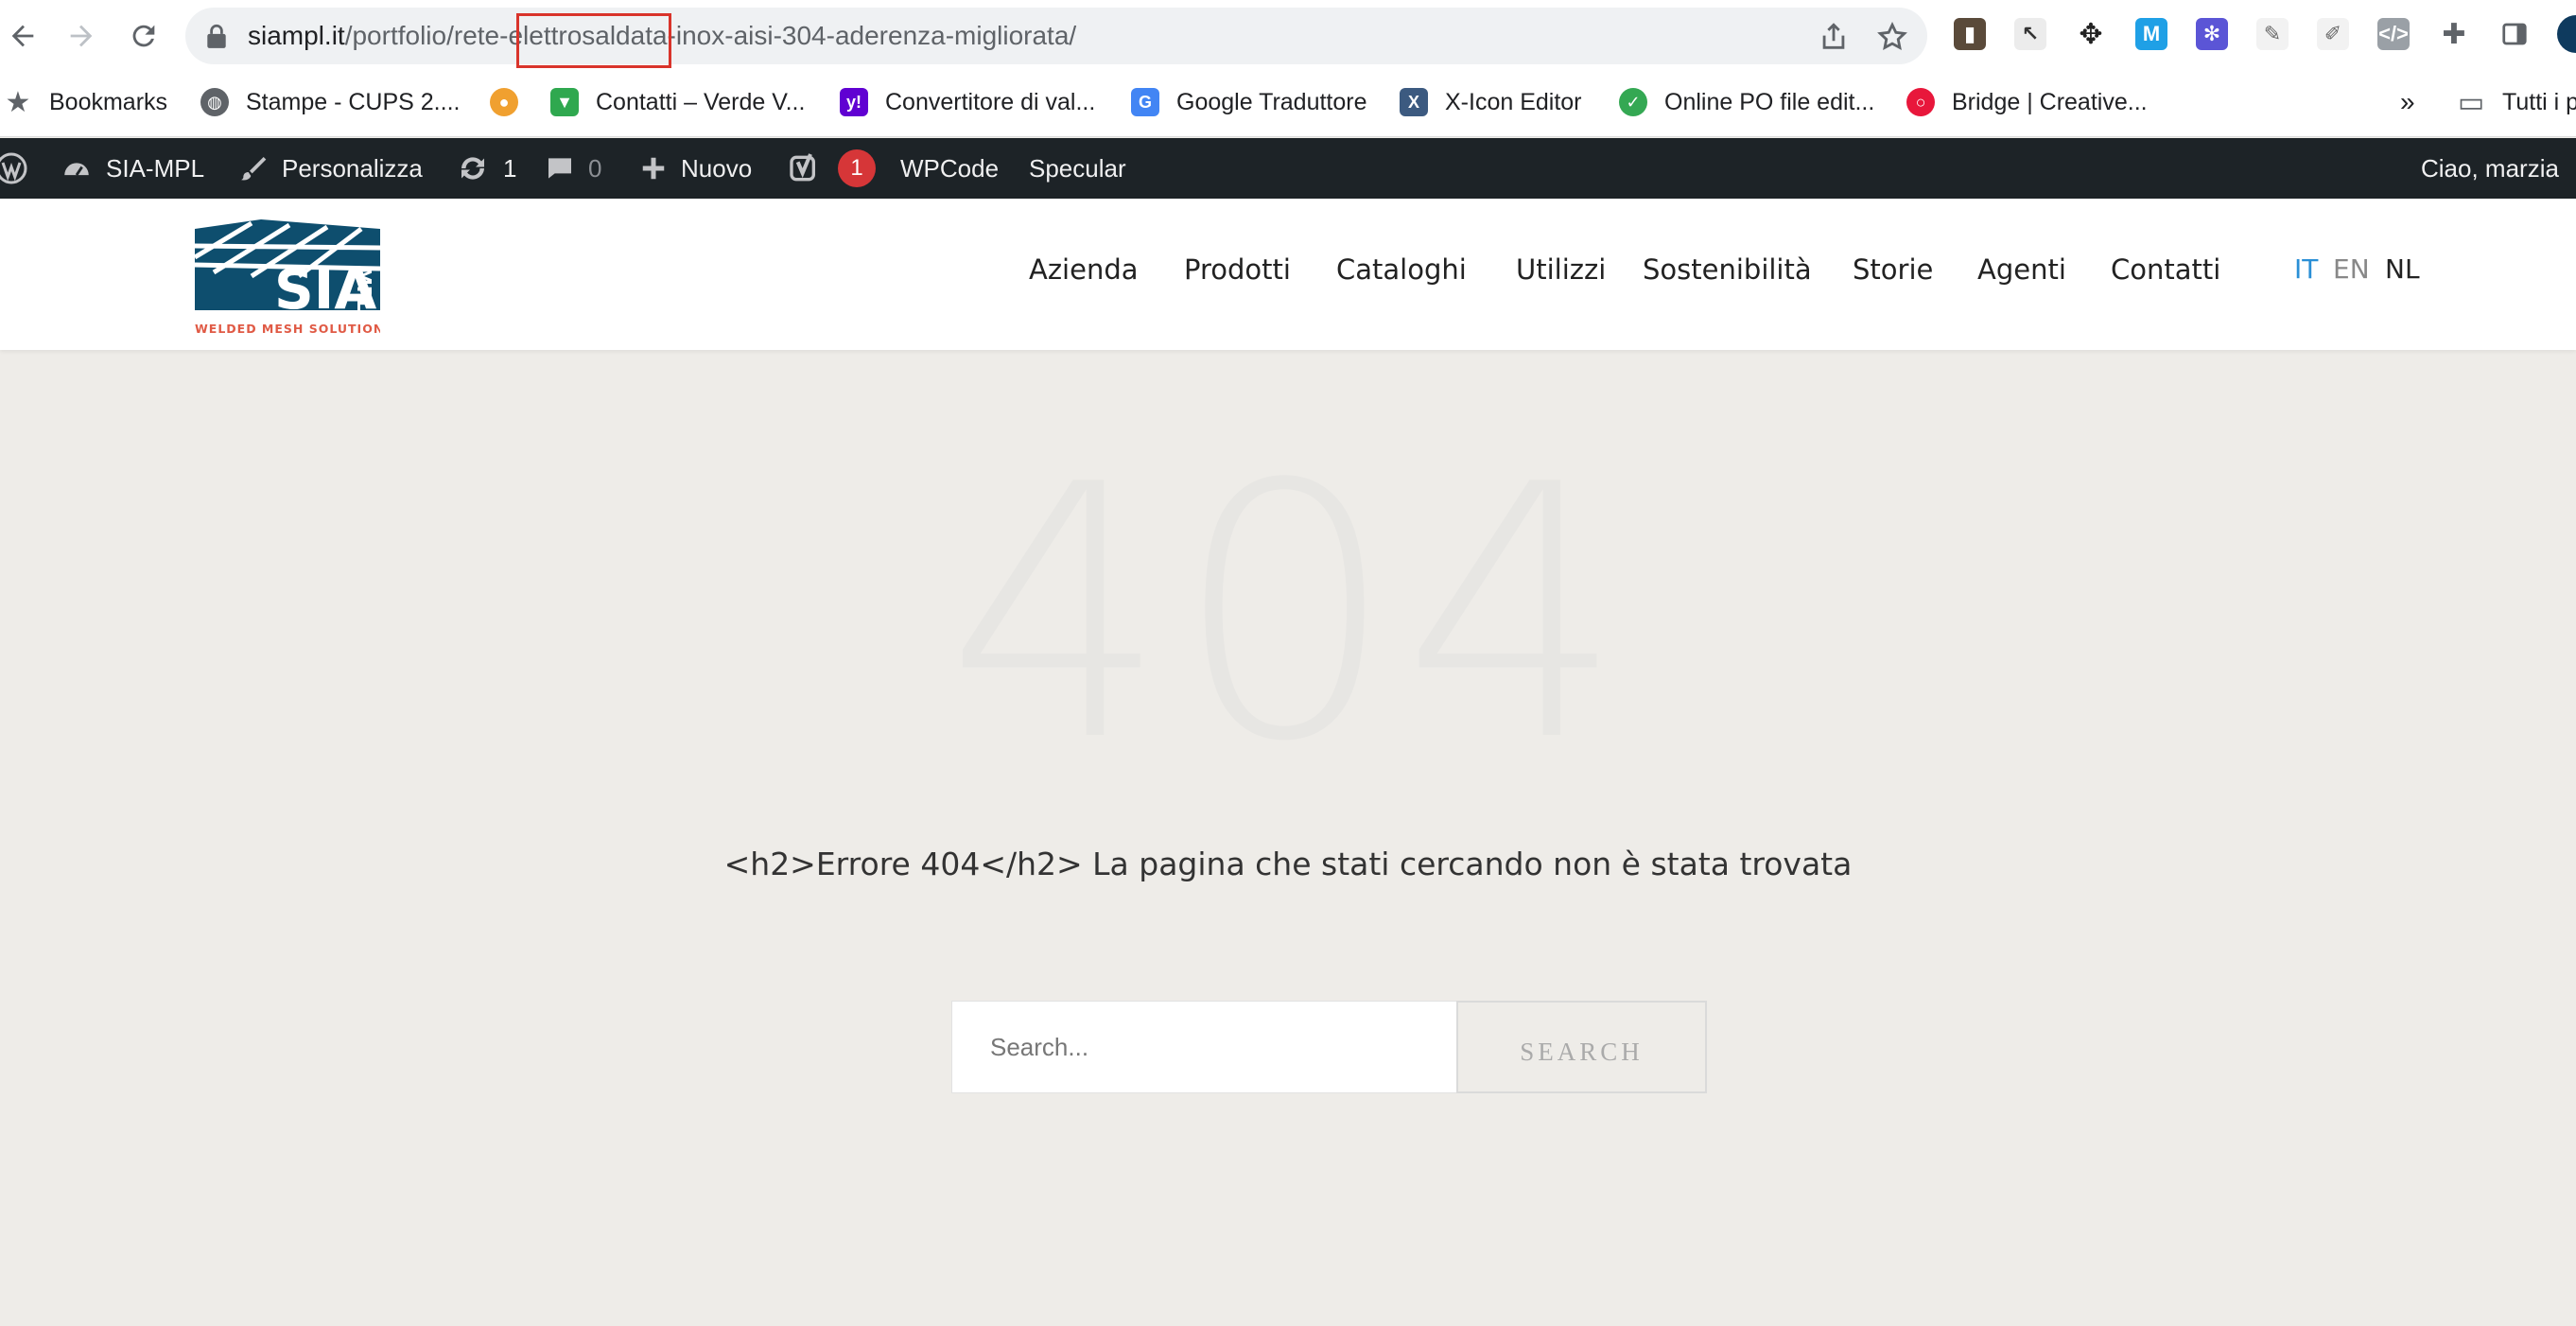 This screenshot has height=1326, width=2576. I want to click on wp-new-content: Nuovo, so click(695, 169).